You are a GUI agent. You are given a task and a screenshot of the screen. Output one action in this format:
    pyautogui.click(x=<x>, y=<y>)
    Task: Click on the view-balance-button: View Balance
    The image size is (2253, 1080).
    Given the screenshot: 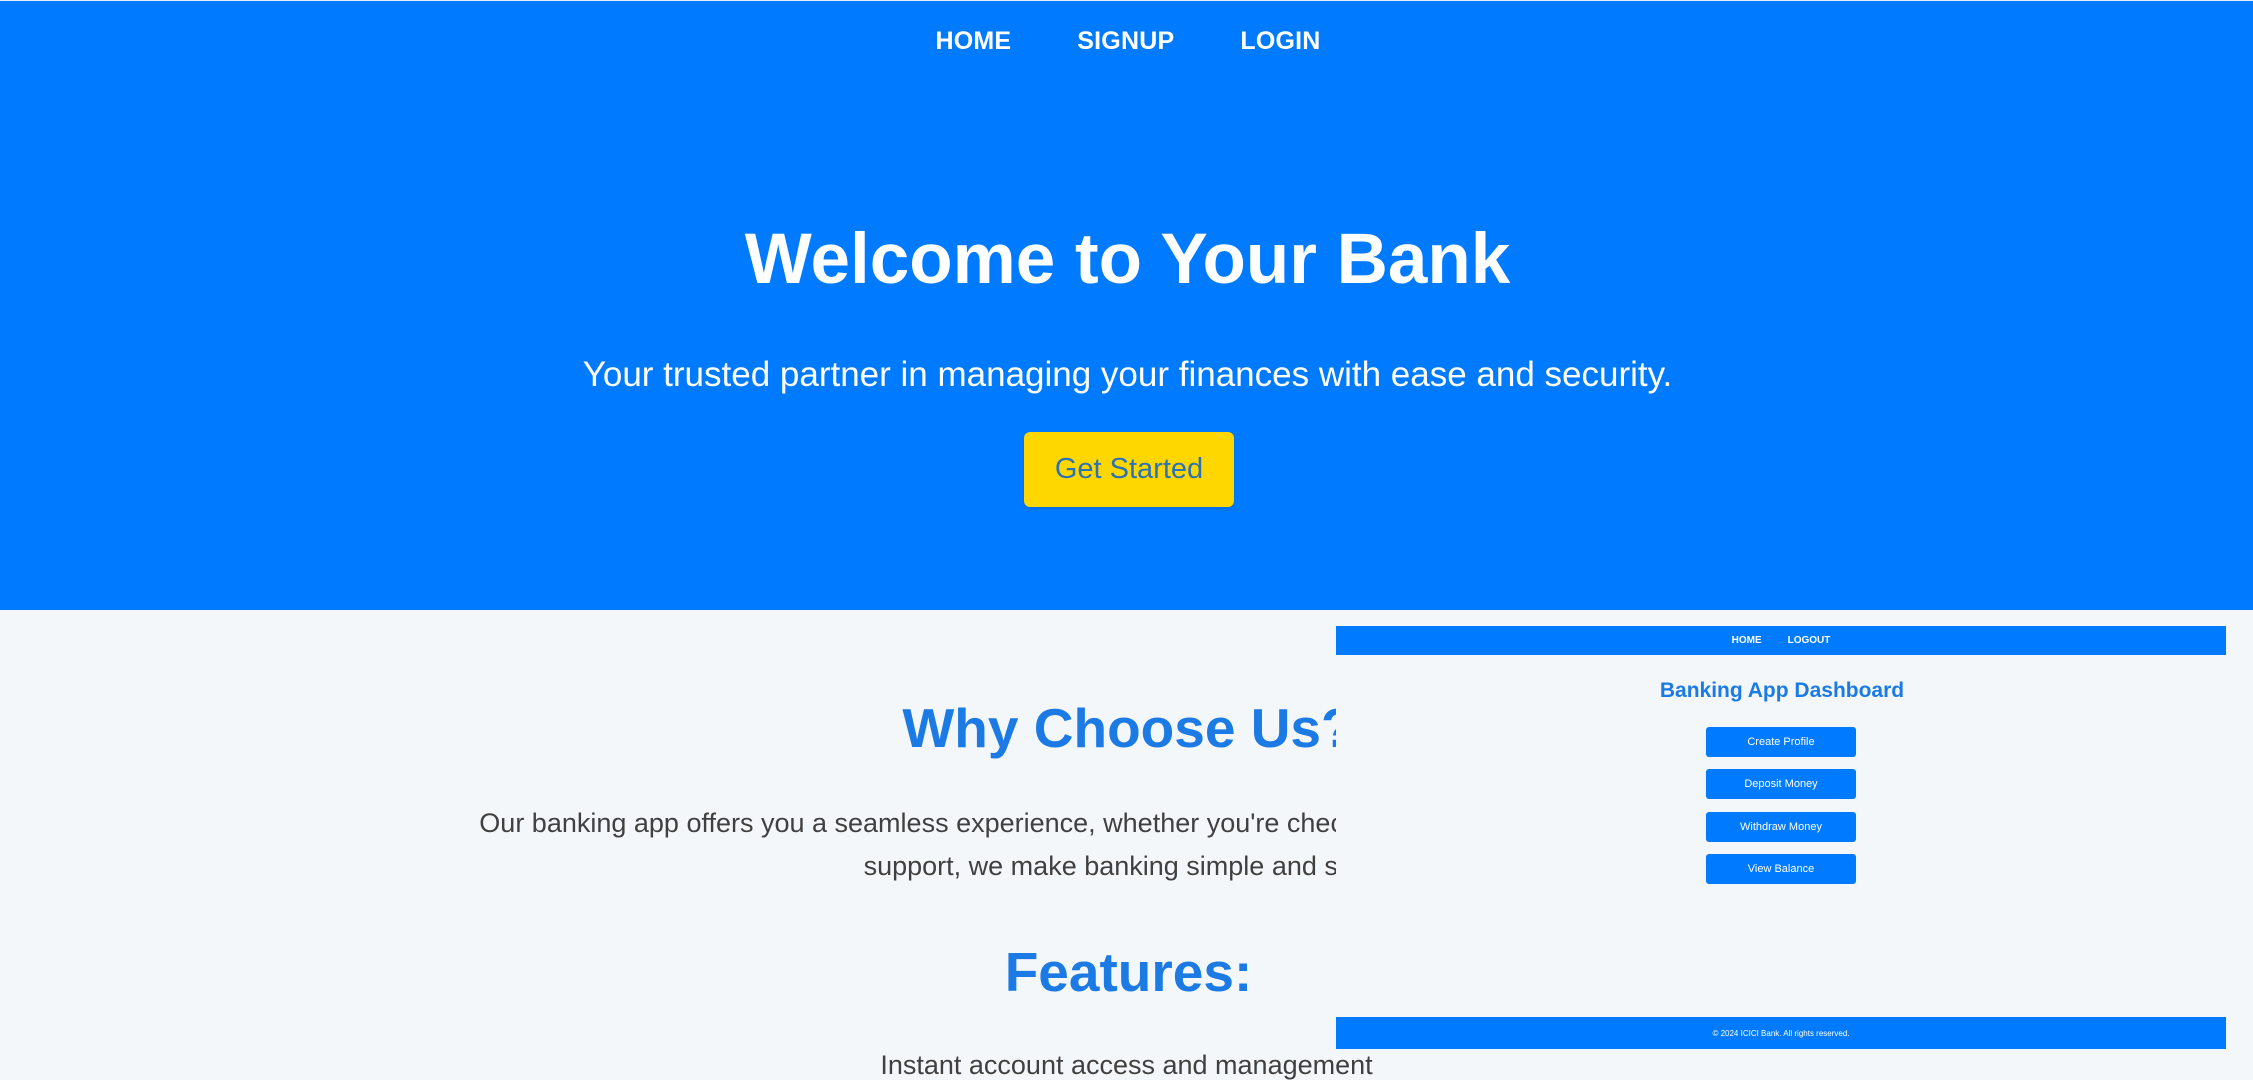 What is the action you would take?
    pyautogui.click(x=1781, y=869)
    